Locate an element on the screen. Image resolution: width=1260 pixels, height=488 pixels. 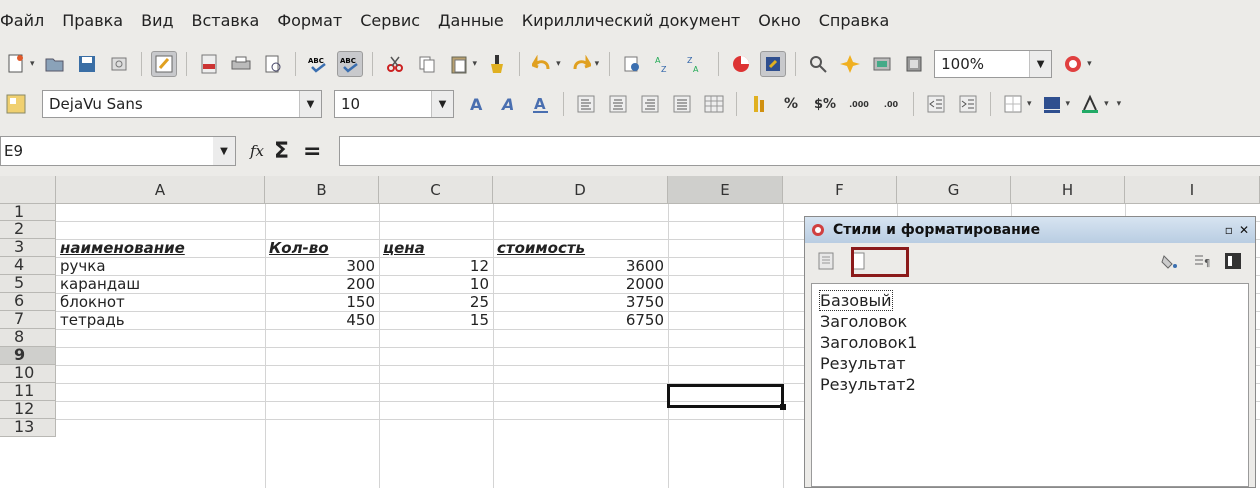
column-header-a: A is located at coordinates (160, 190).